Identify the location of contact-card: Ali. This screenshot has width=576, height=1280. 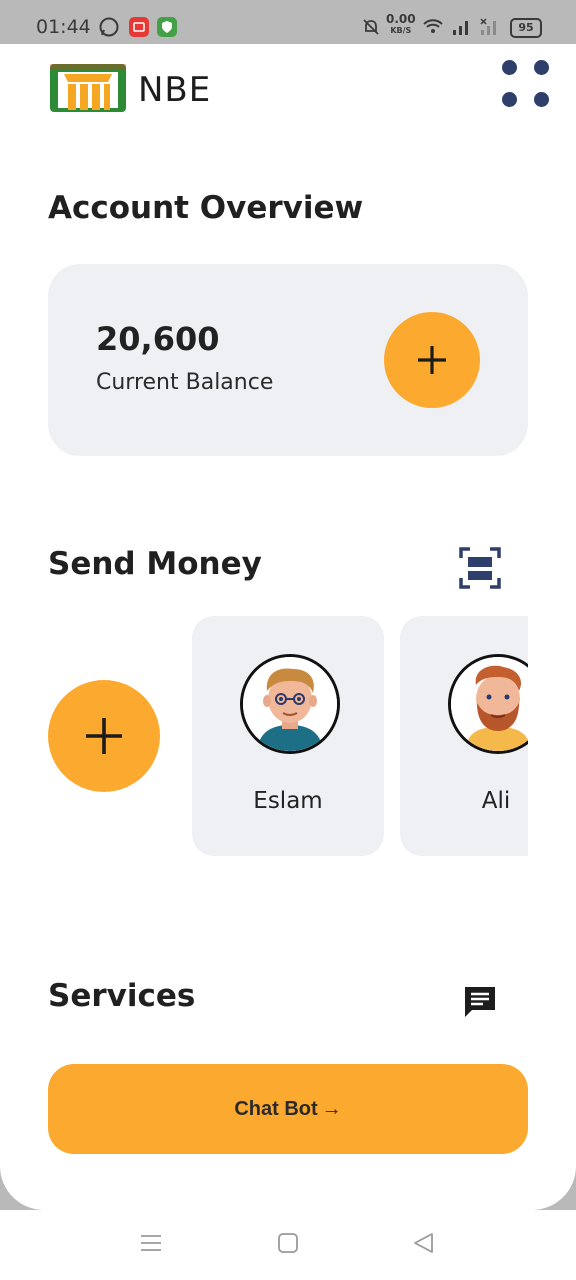
(464, 736).